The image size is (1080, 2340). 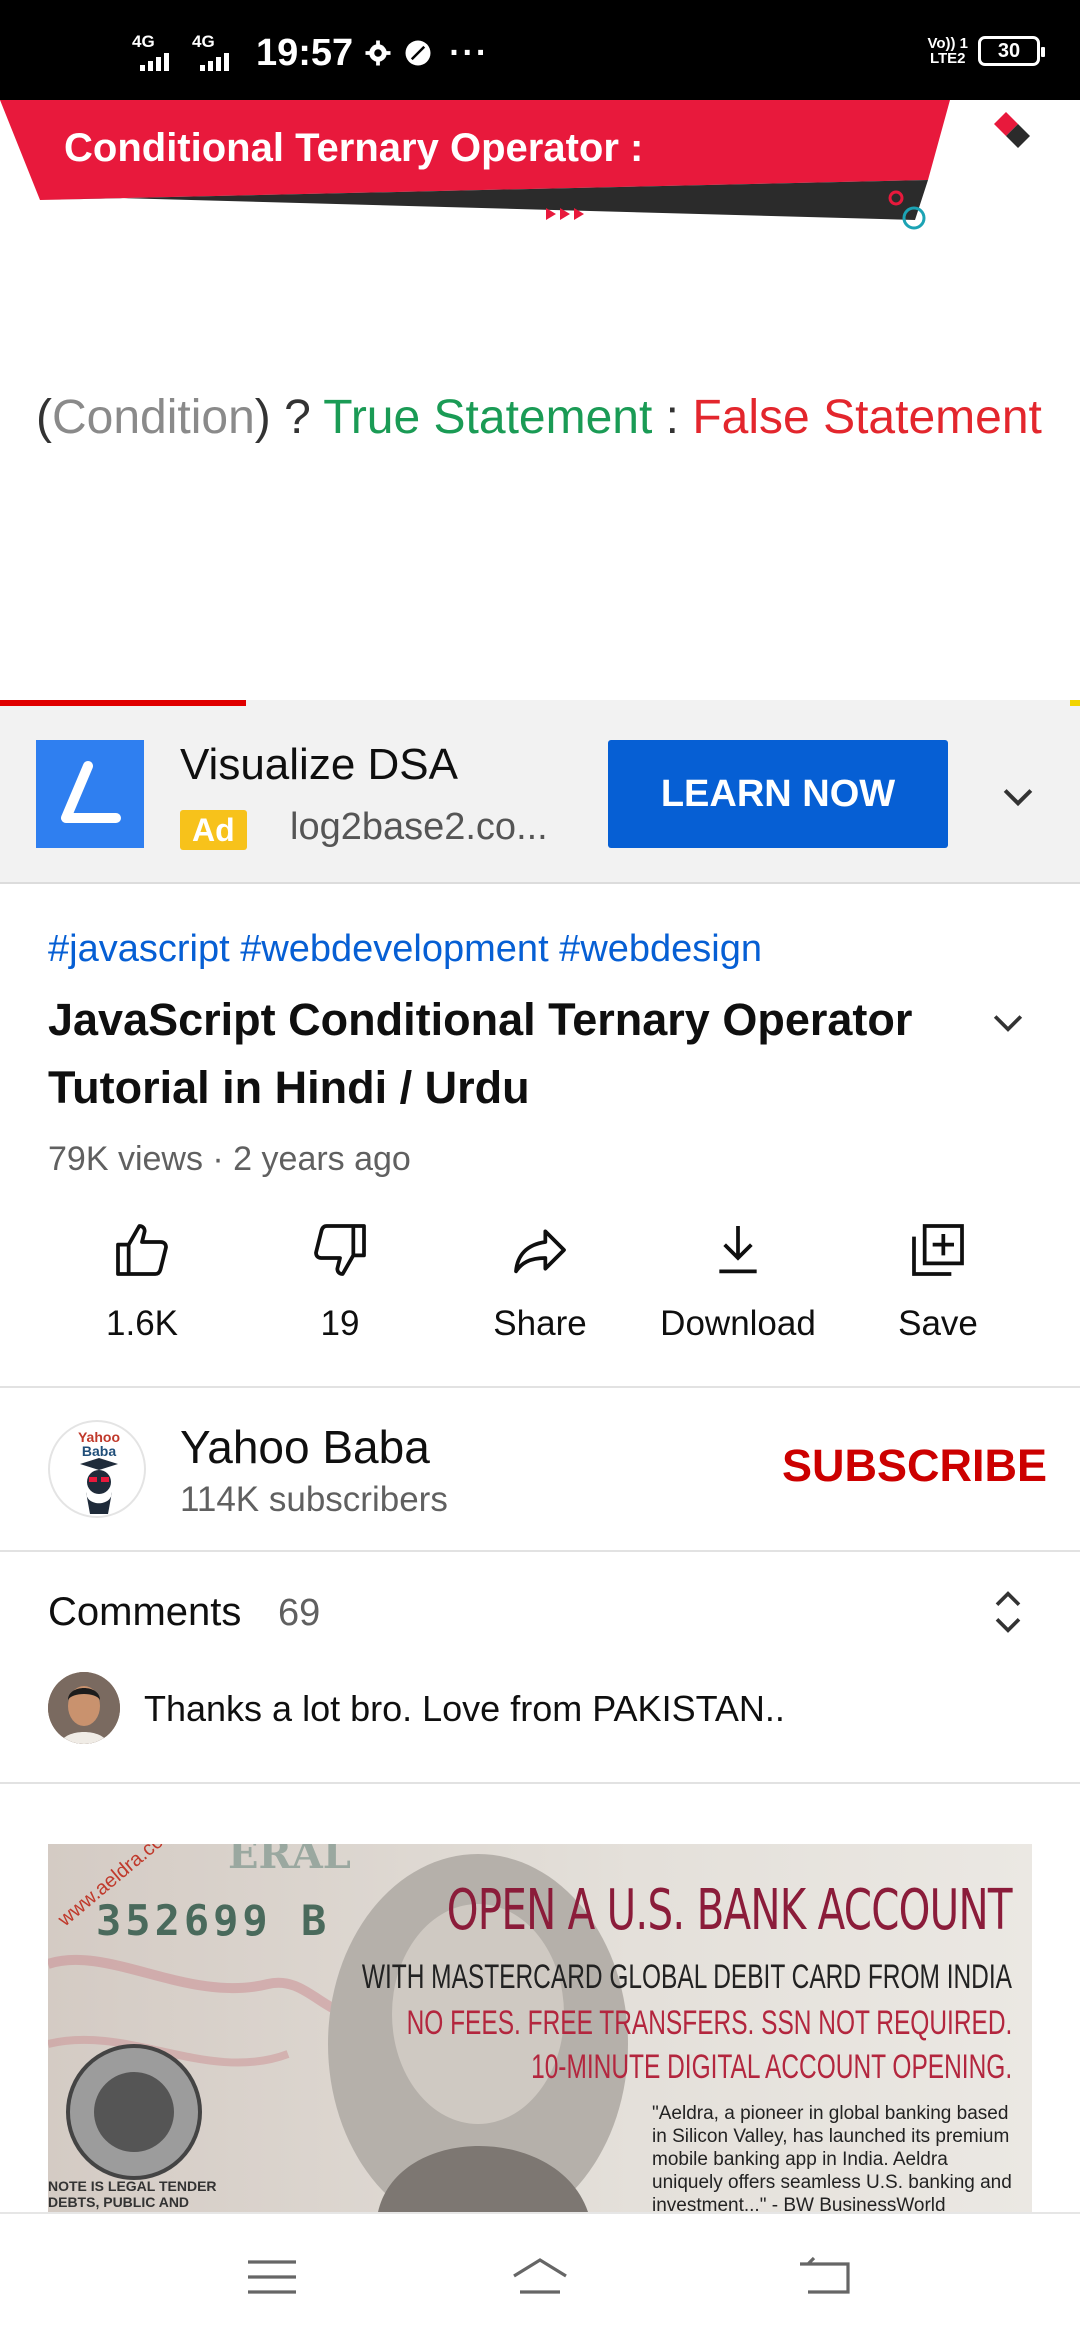 I want to click on back-icon, so click(x=826, y=2277).